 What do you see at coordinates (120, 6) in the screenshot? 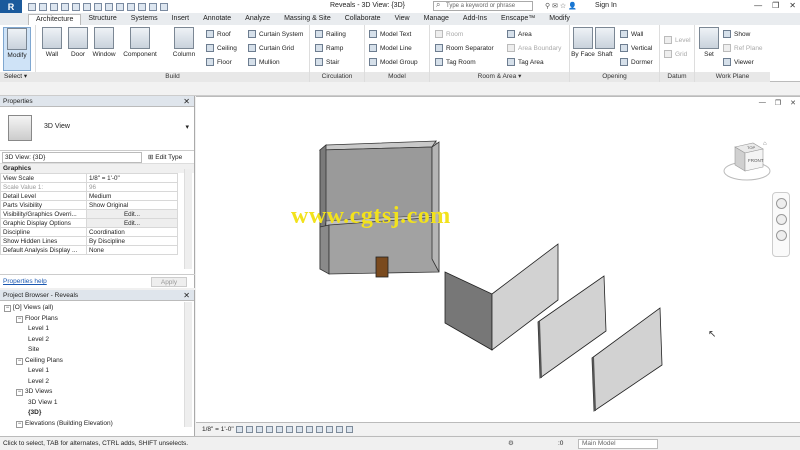
I see `3d-view-icon` at bounding box center [120, 6].